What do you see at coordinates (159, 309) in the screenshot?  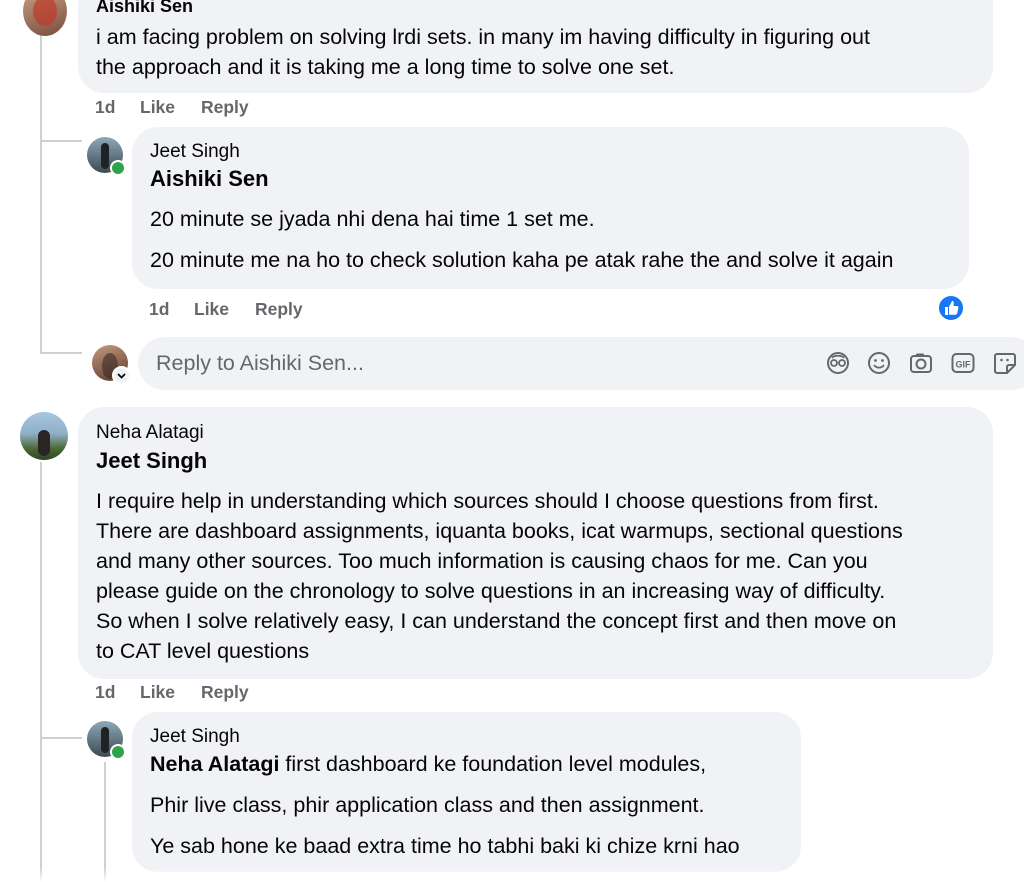 I see `reply-time: 1d` at bounding box center [159, 309].